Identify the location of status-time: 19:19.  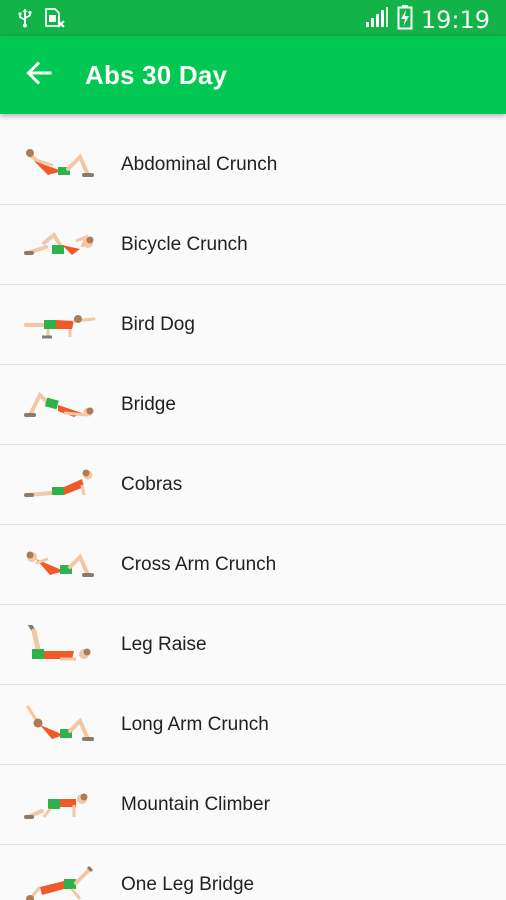
(455, 19).